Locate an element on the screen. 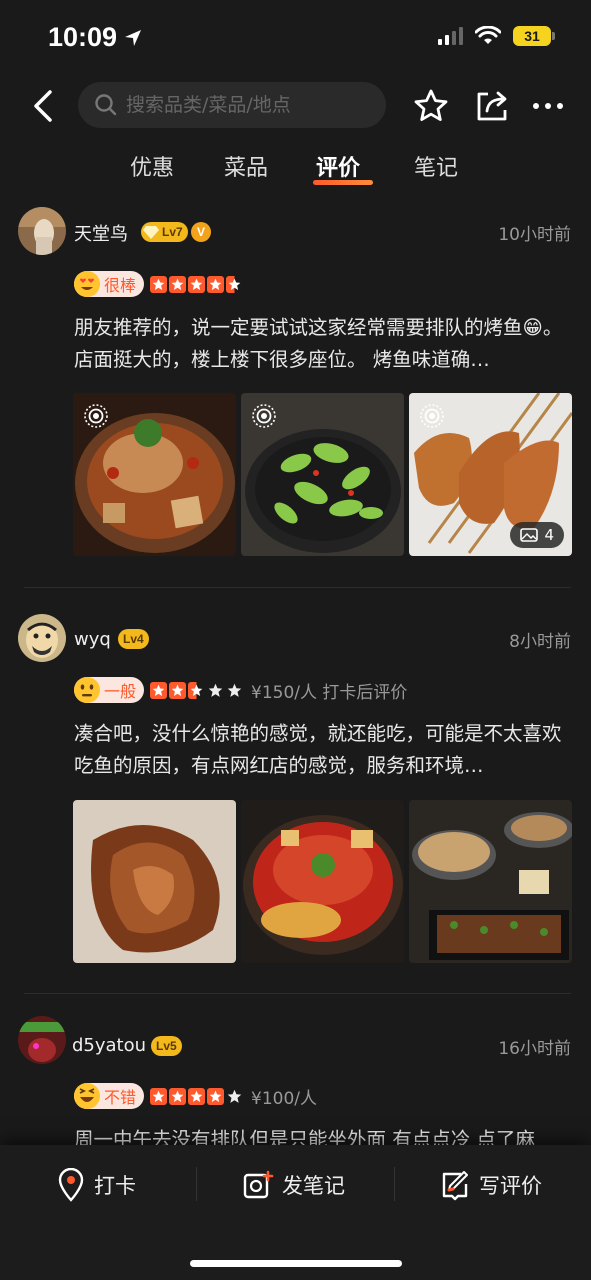  checkin-button: 打卡 is located at coordinates (96, 1185).